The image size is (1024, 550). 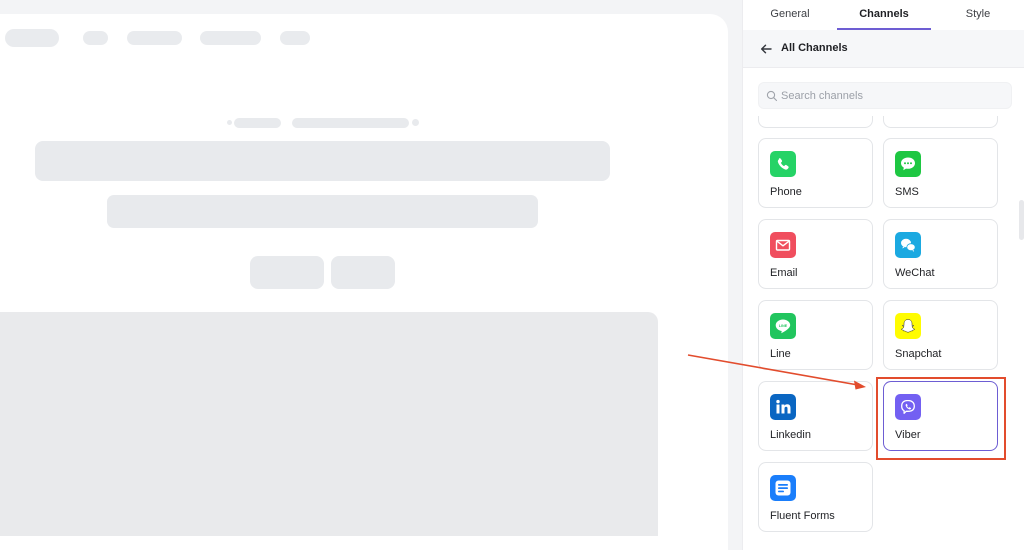 I want to click on page-title: All Channels, so click(x=814, y=48).